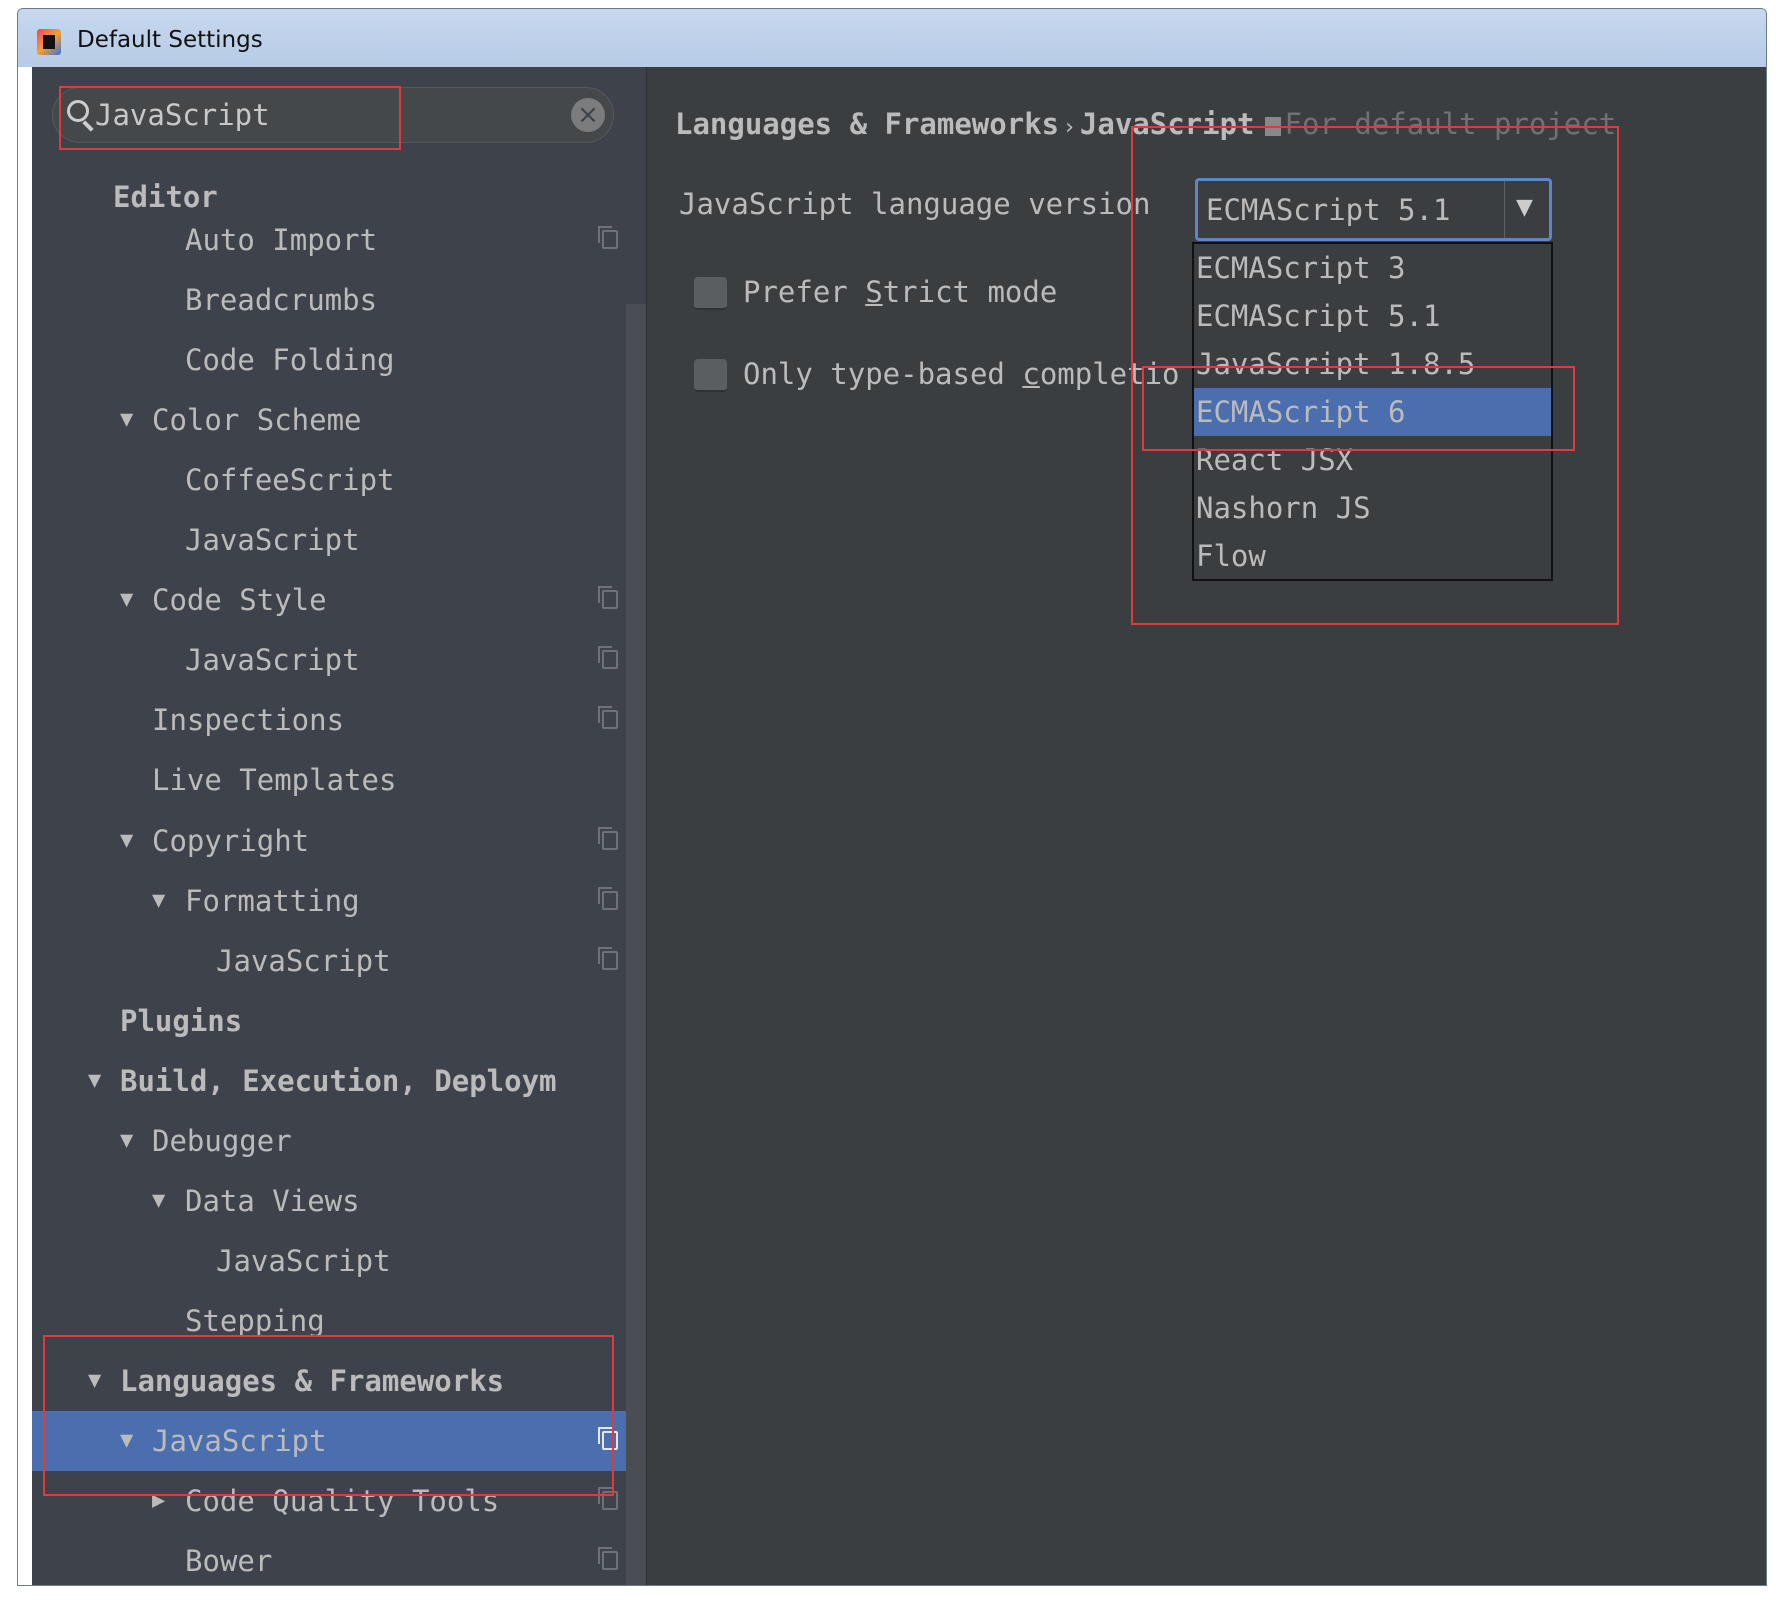  What do you see at coordinates (239, 600) in the screenshot?
I see `tree-item-label: Code Style` at bounding box center [239, 600].